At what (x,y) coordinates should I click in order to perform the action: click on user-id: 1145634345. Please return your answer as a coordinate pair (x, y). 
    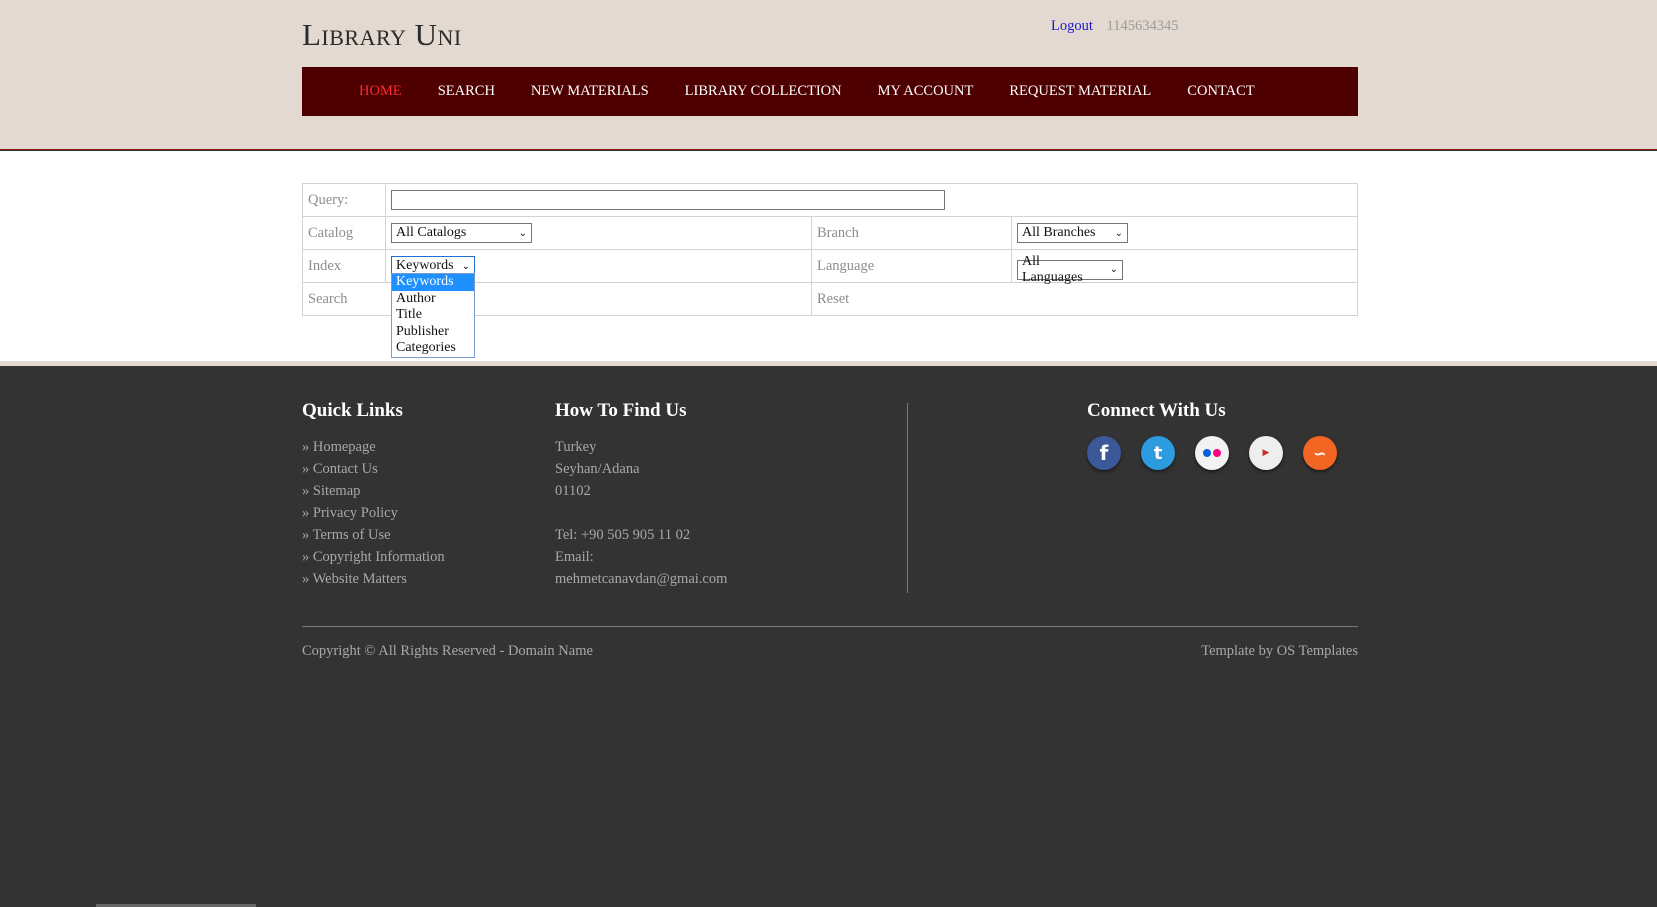
    Looking at the image, I should click on (1142, 26).